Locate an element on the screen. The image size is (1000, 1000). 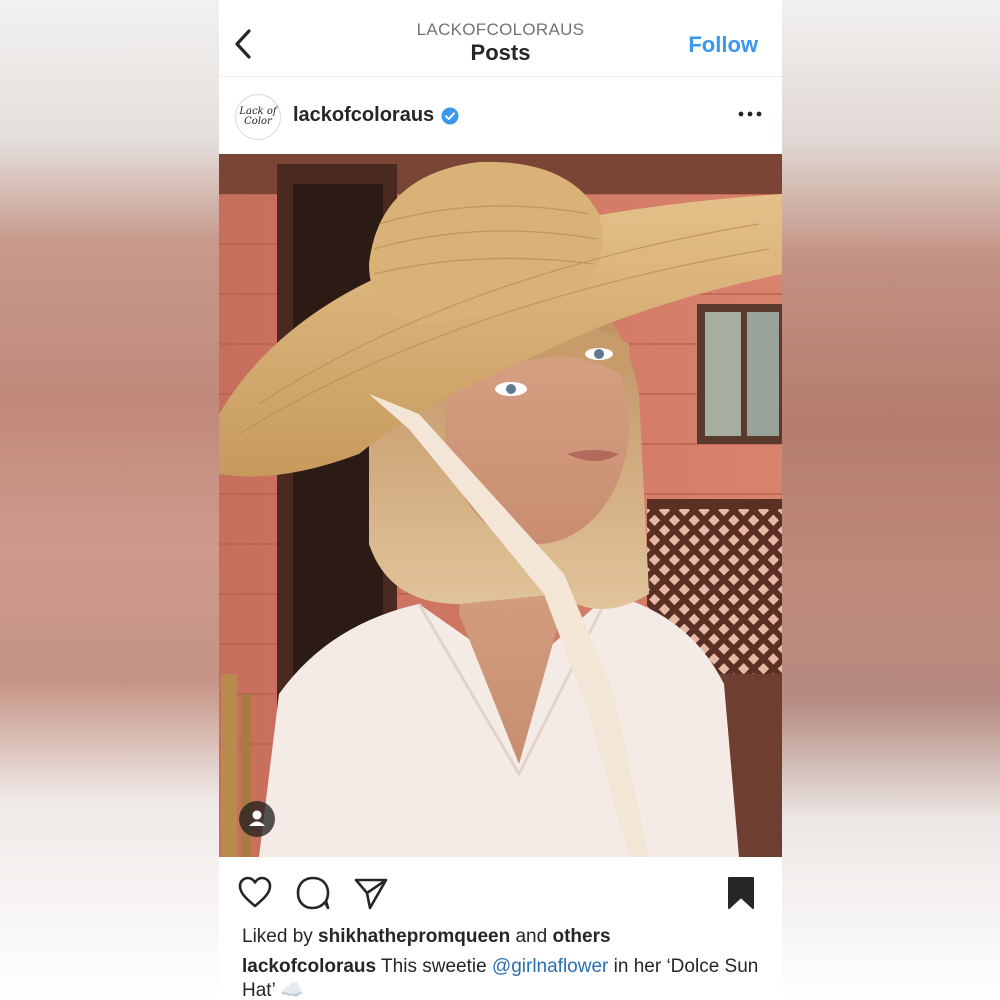
send-icon is located at coordinates (371, 894).